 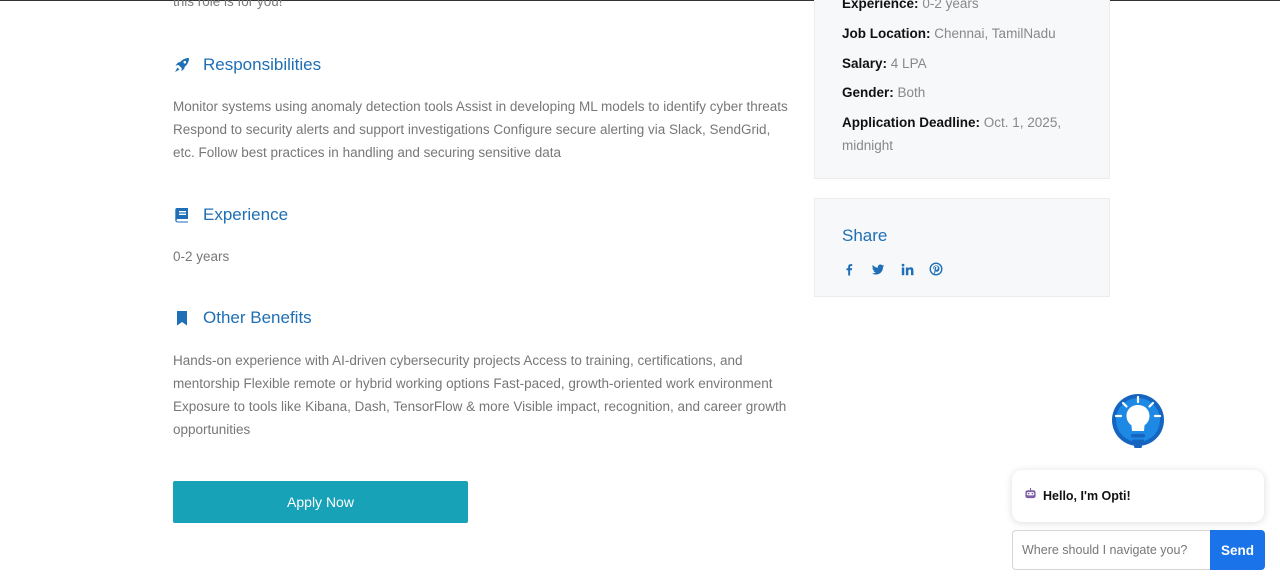 What do you see at coordinates (962, 247) in the screenshot?
I see `share-card: Share` at bounding box center [962, 247].